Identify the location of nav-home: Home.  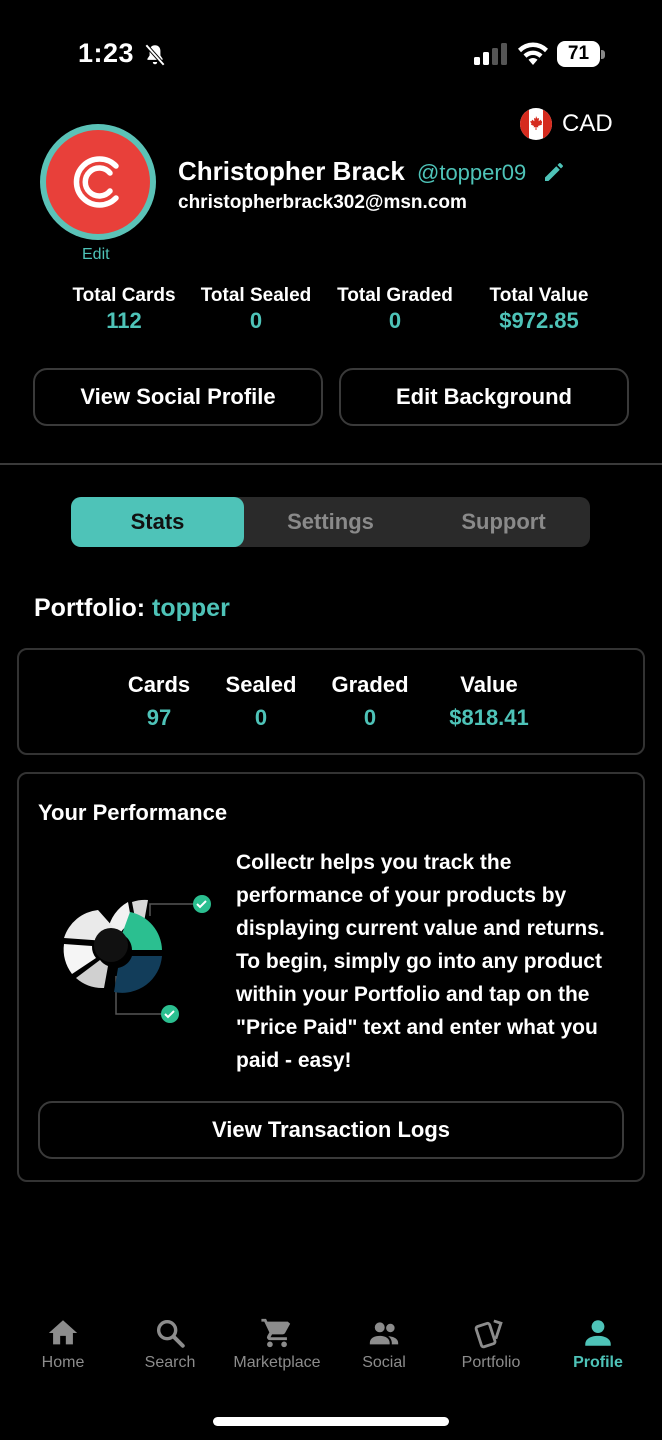
(63, 1341).